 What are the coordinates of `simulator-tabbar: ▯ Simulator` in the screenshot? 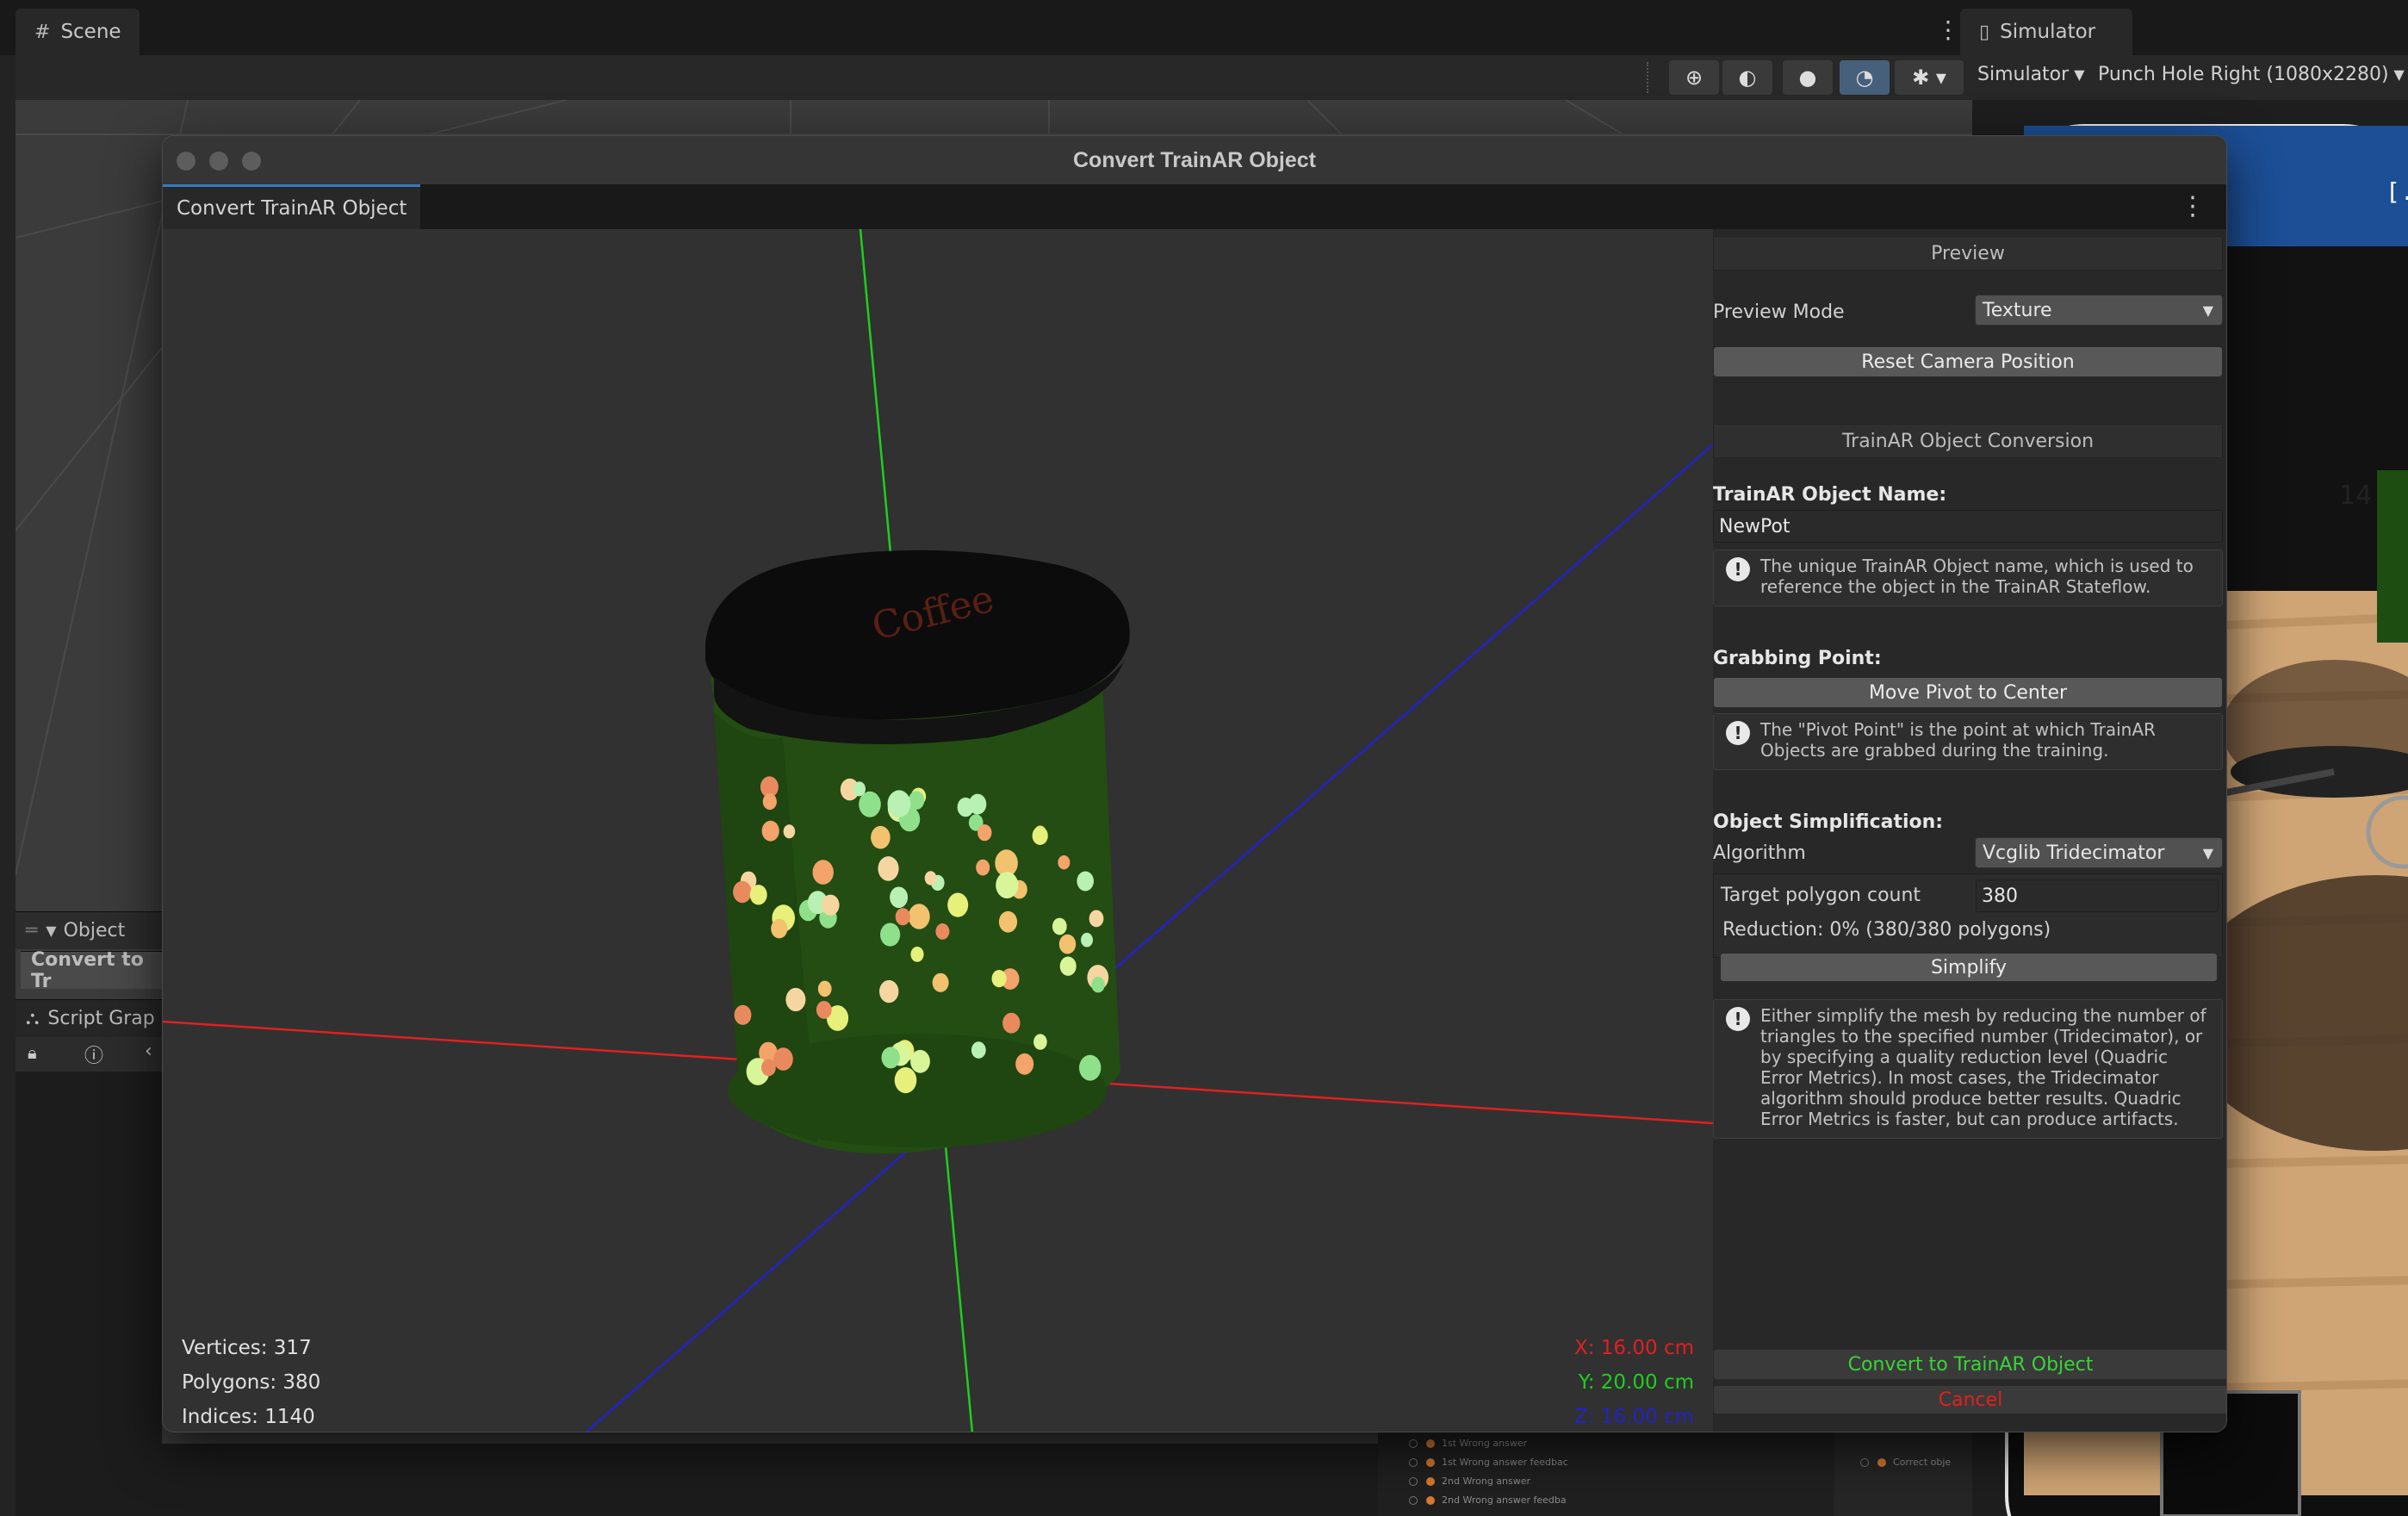 It's located at (2184, 27).